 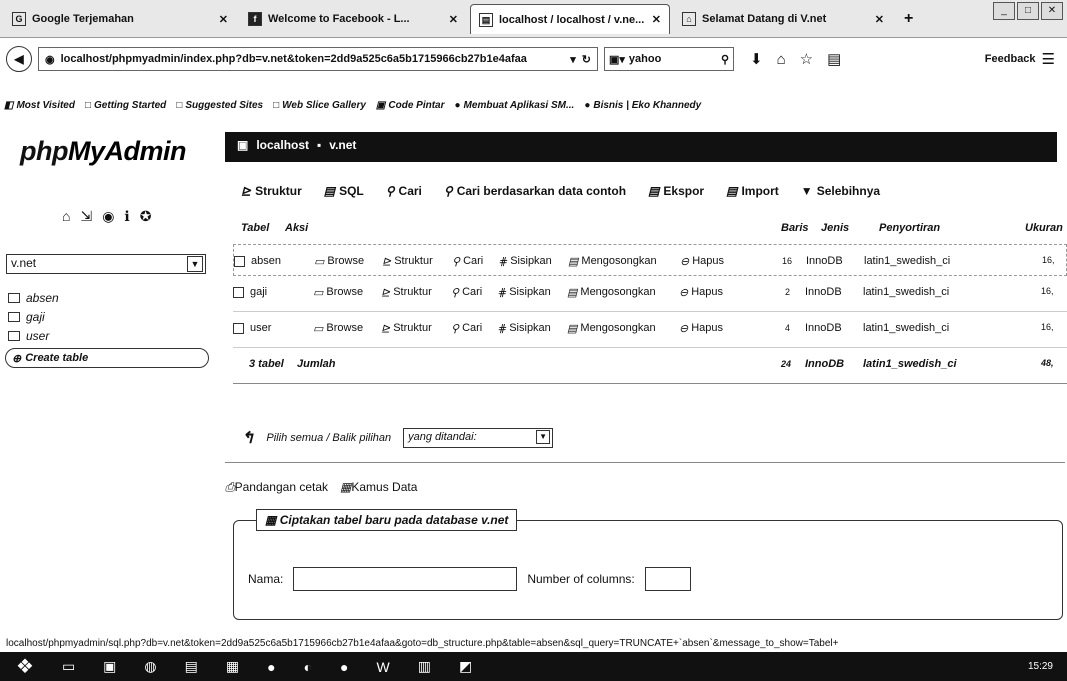 I want to click on tab-selebihnya: ▼ Selebihnya, so click(x=840, y=191).